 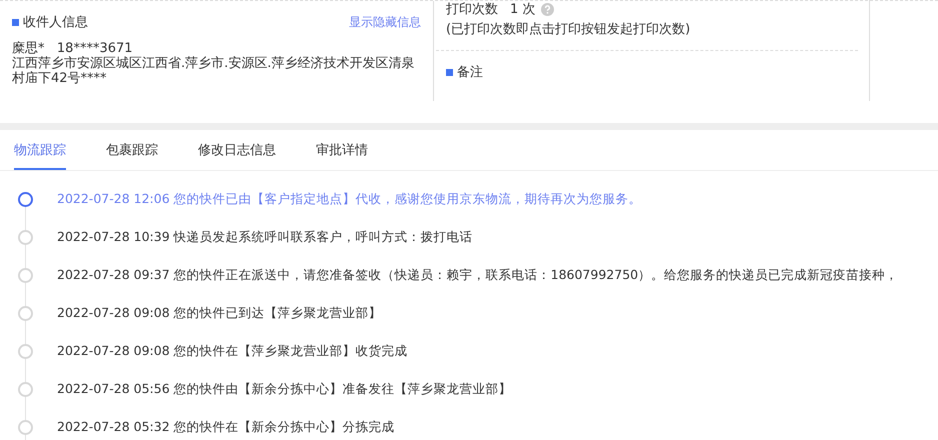 I want to click on show-hidden-info-link: 显示隐藏信息, so click(x=385, y=22).